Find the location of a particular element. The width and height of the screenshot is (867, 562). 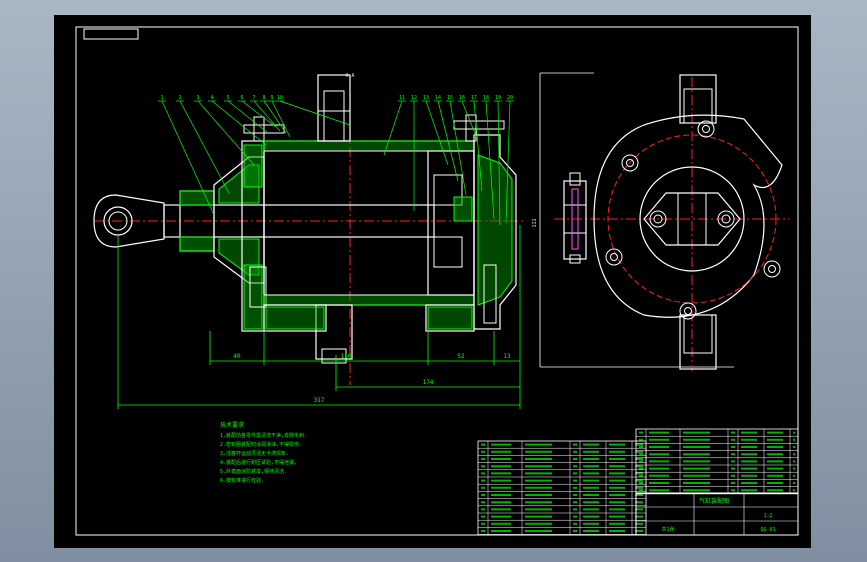

balloon-label: 3 is located at coordinates (197, 98).